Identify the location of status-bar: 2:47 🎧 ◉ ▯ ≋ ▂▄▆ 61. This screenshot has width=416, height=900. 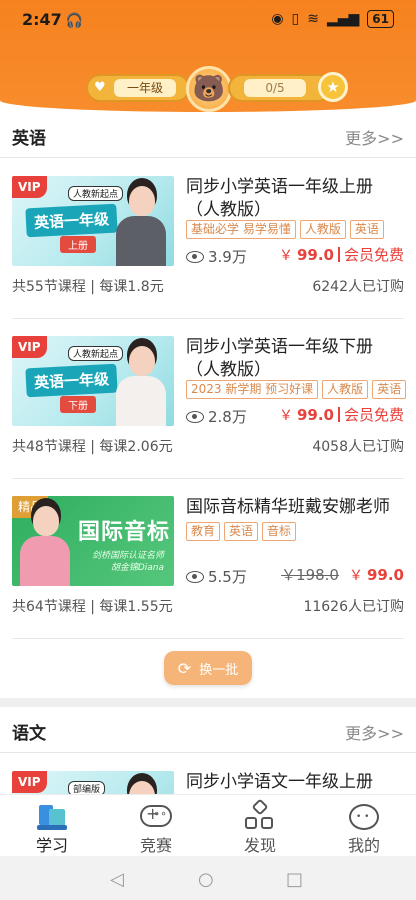
(208, 20).